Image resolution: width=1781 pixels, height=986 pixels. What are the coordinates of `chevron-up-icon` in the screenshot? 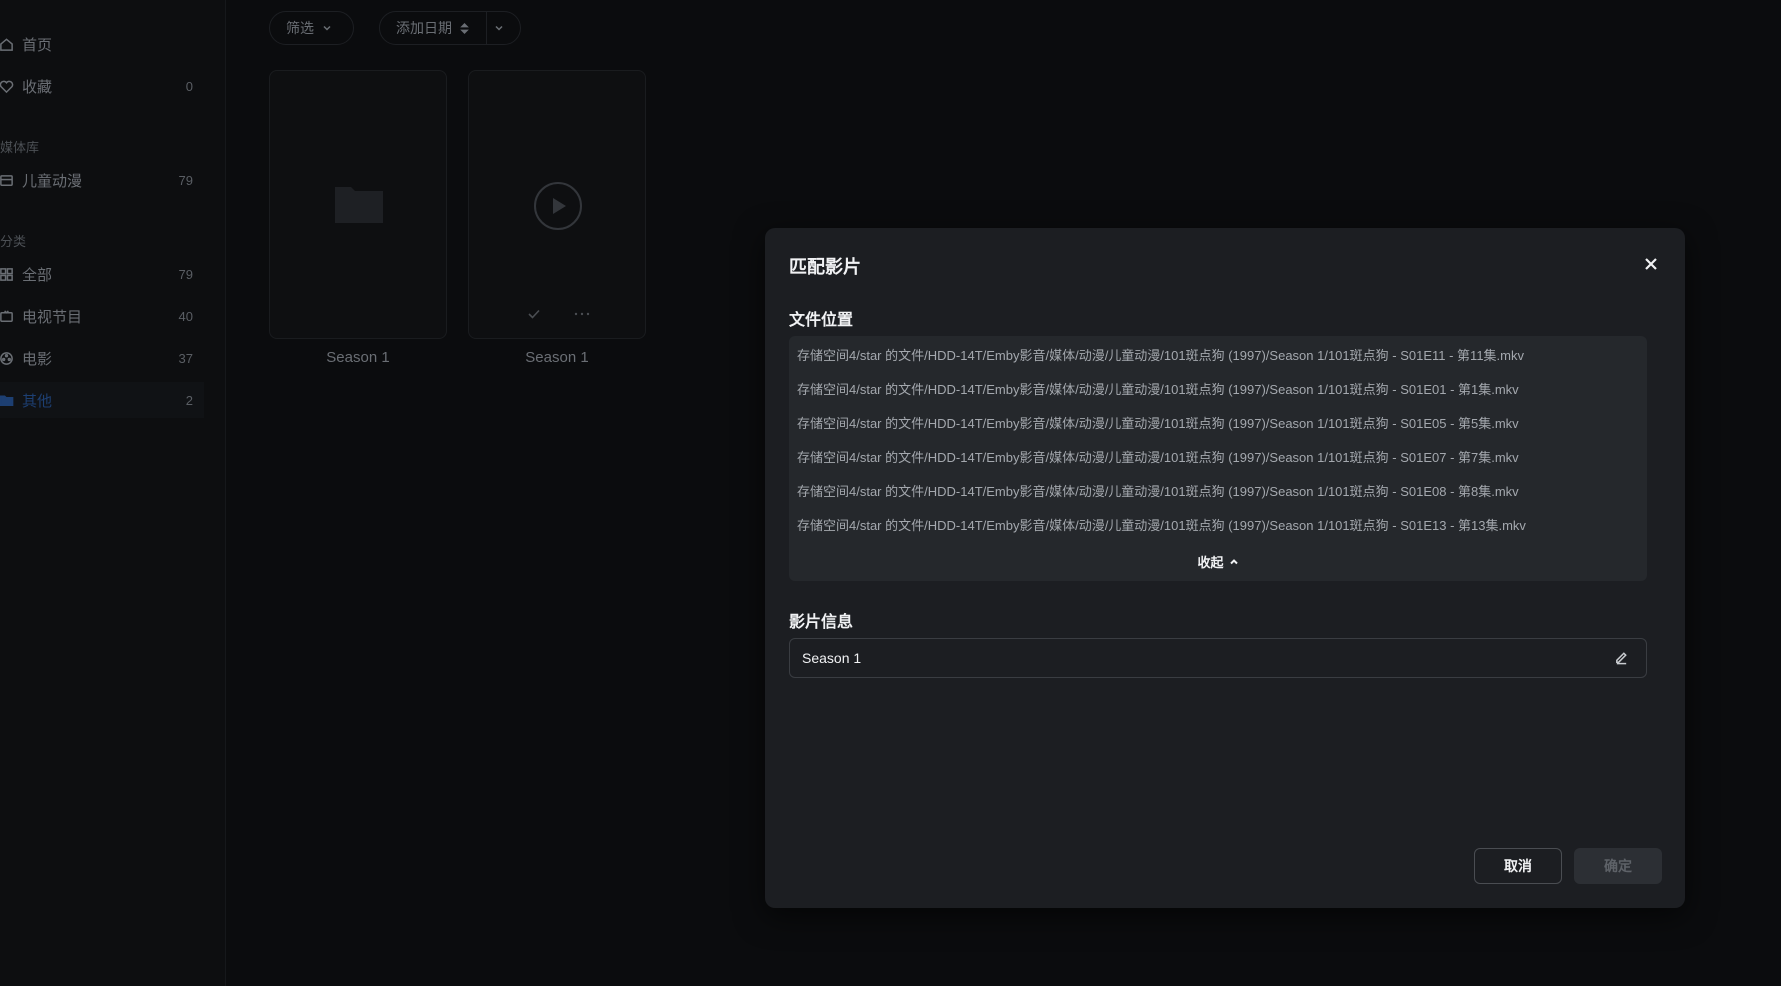 It's located at (1233, 561).